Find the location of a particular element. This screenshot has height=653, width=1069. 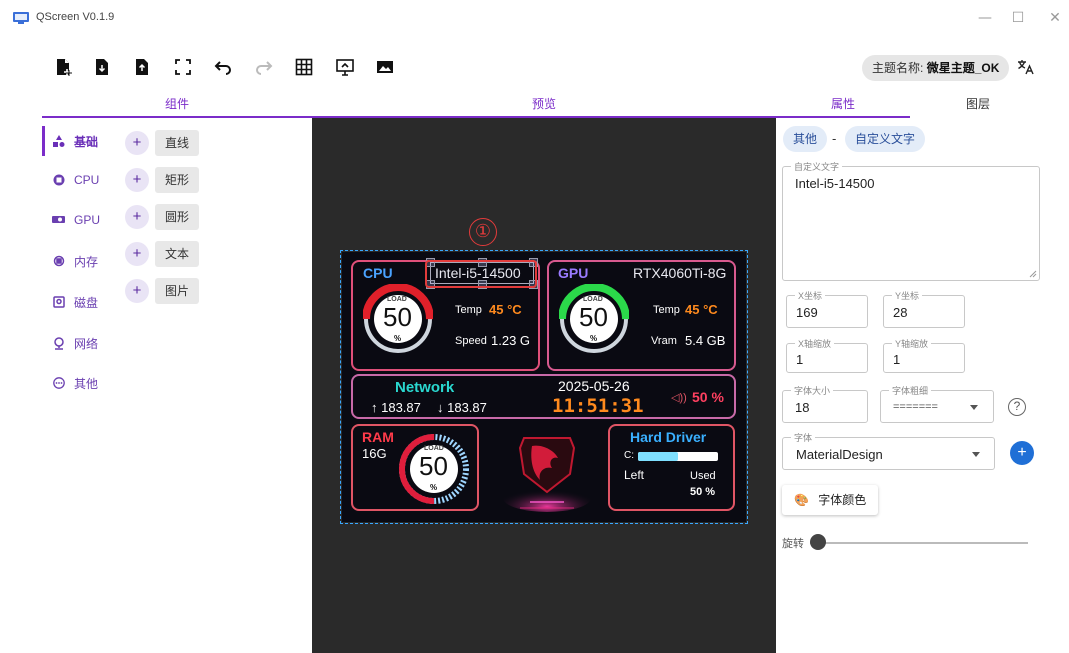

rotate-label: 旋转 is located at coordinates (793, 544).